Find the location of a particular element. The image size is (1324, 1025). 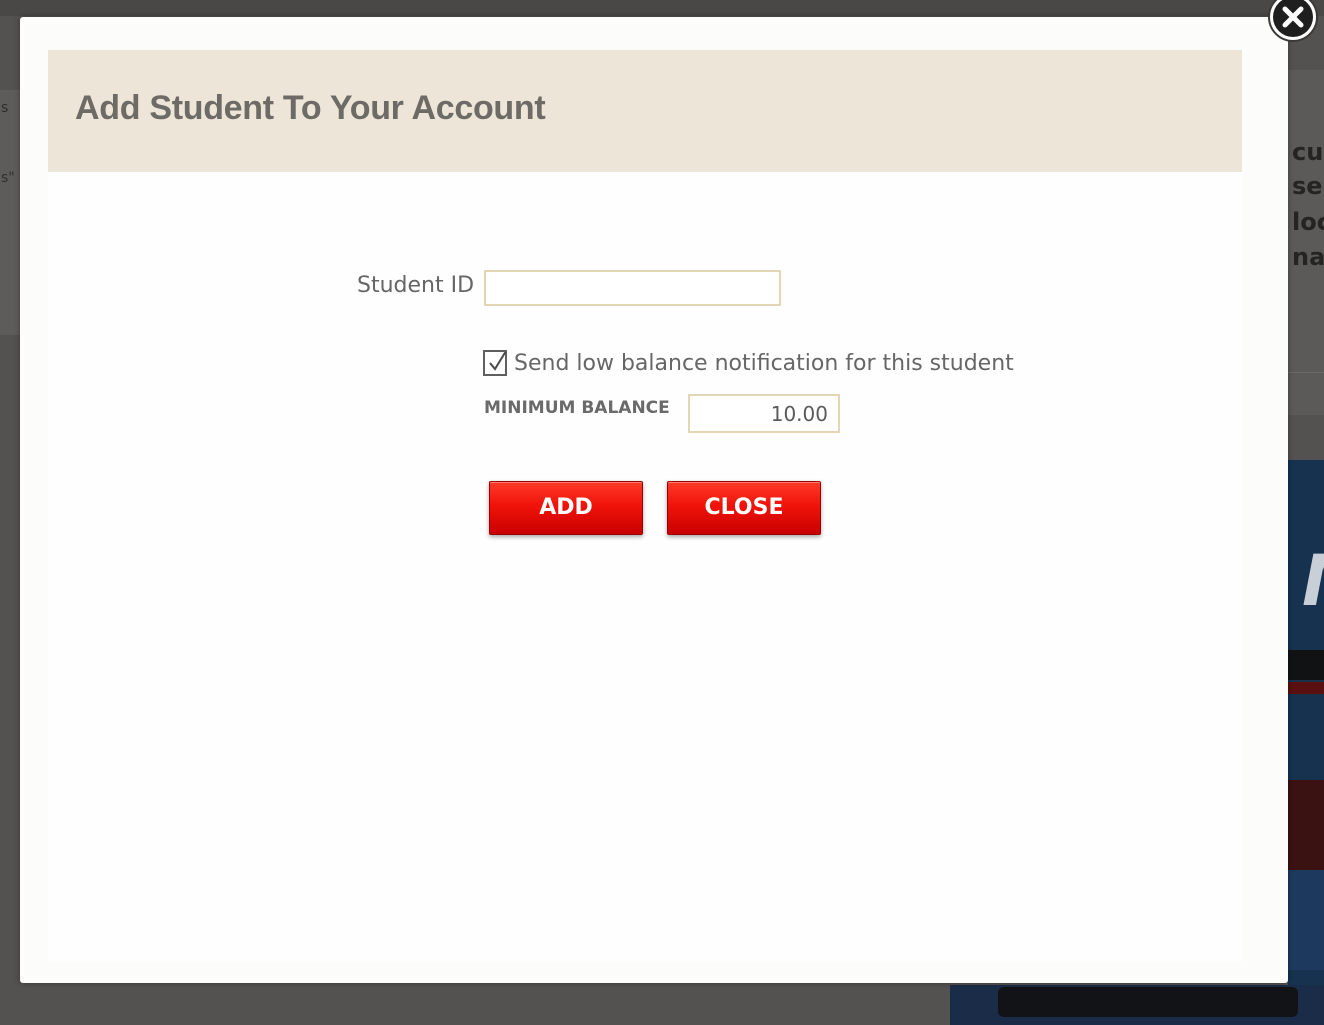

background-right-text: cur is located at coordinates (1308, 152).